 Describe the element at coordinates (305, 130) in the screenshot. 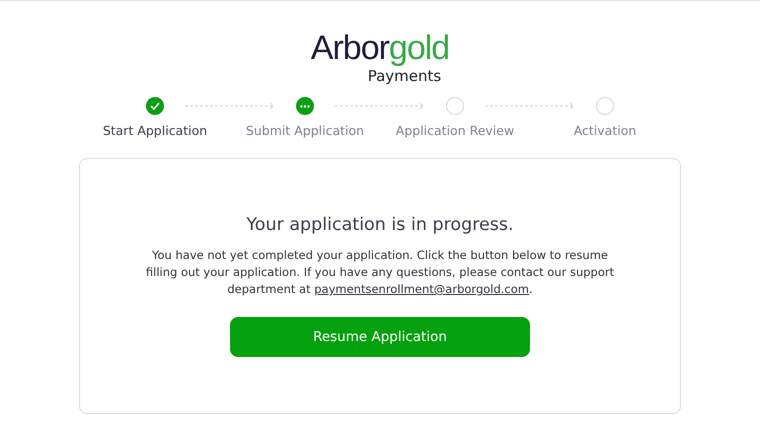

I see `step-label: Submit Application` at that location.